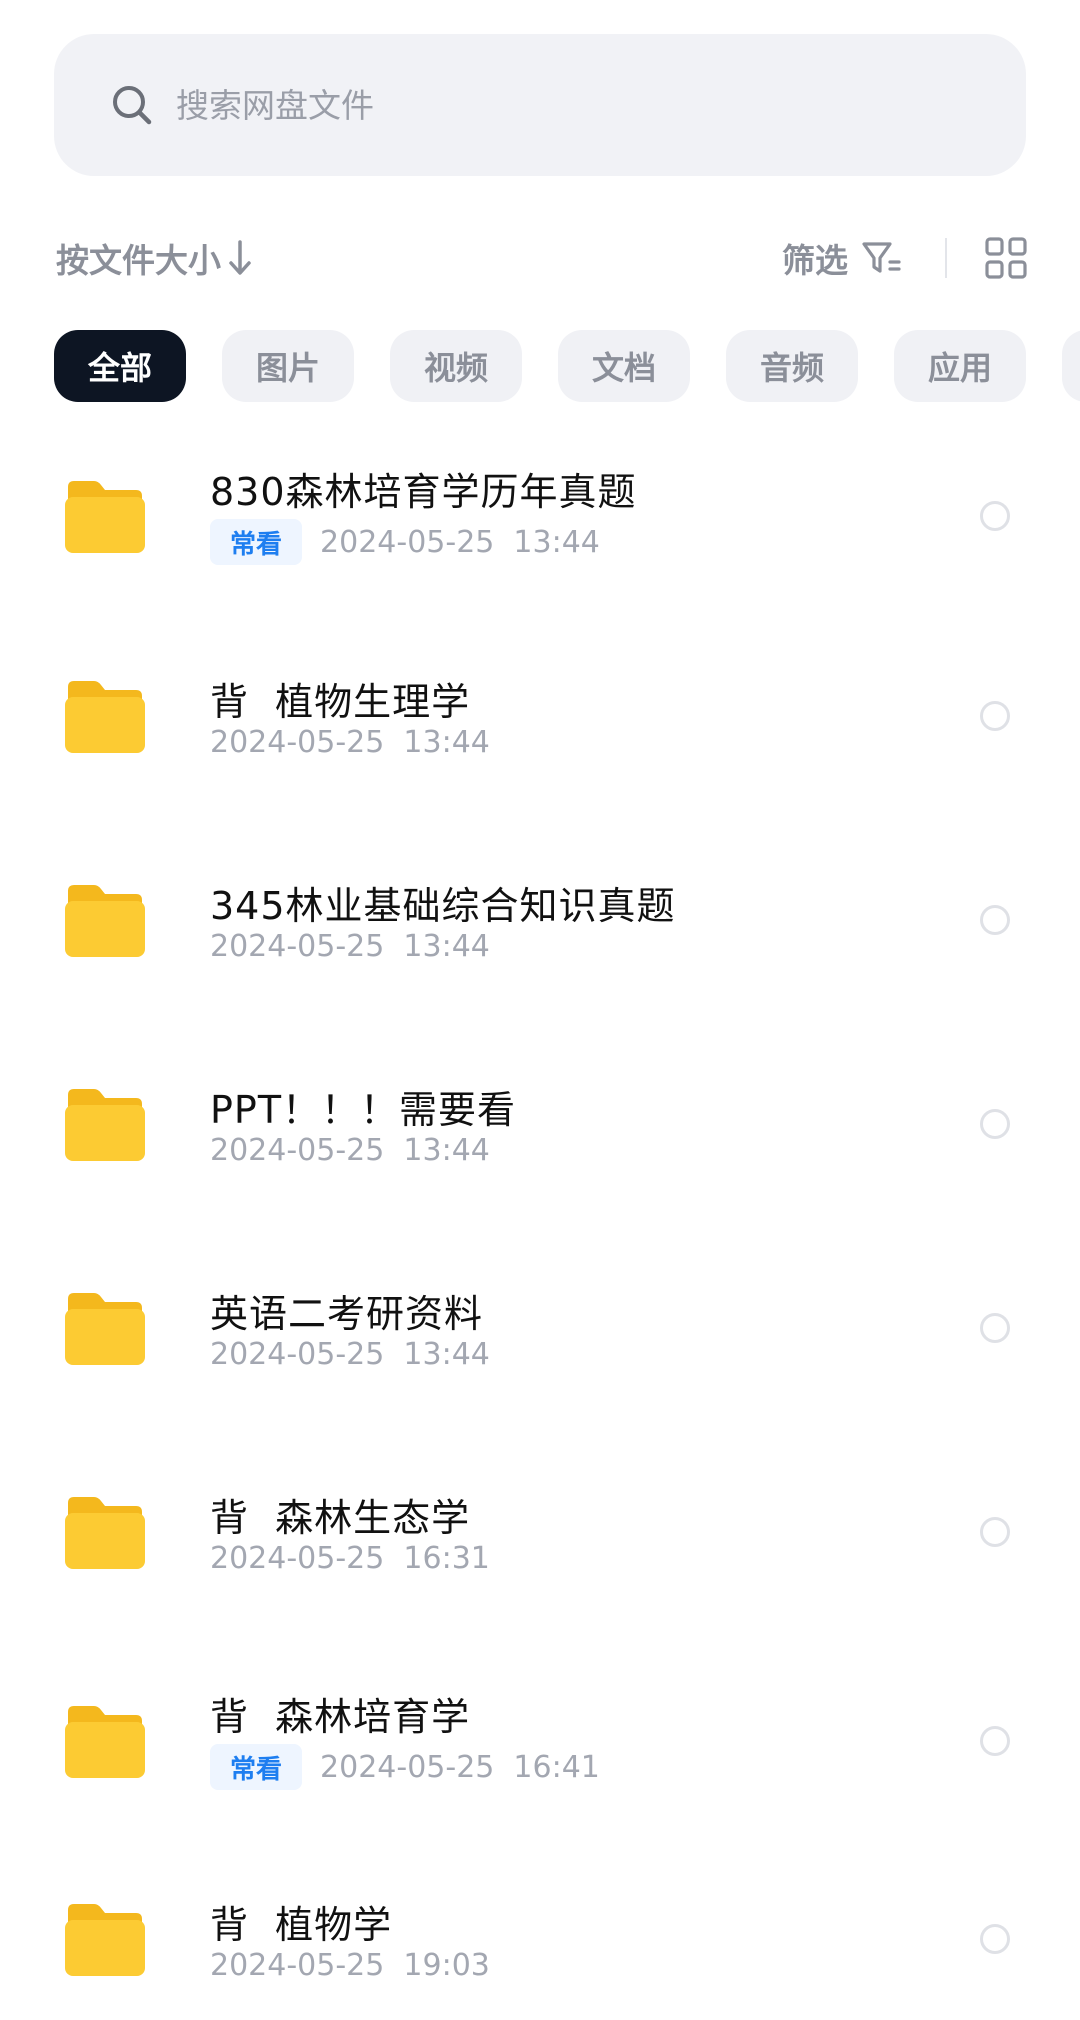  Describe the element at coordinates (540, 1940) in the screenshot. I see `list-item: 背 植物学 2024-05-25 19:03` at that location.